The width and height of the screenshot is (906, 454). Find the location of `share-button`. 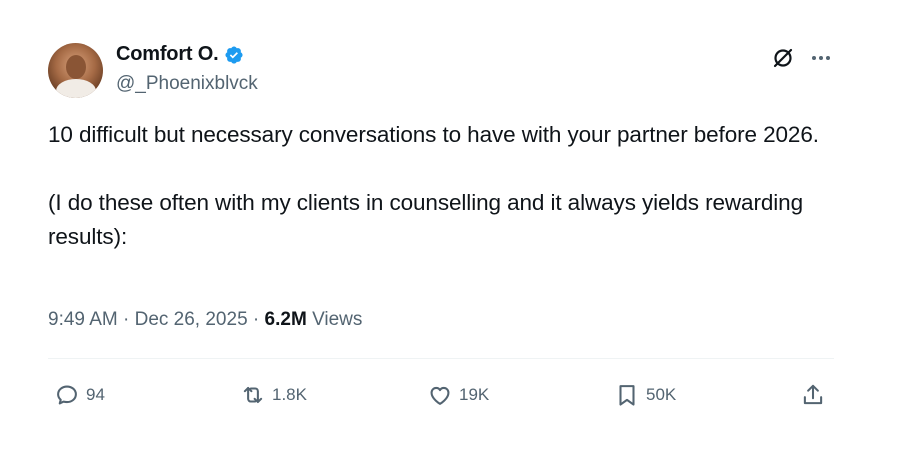

share-button is located at coordinates (813, 395).